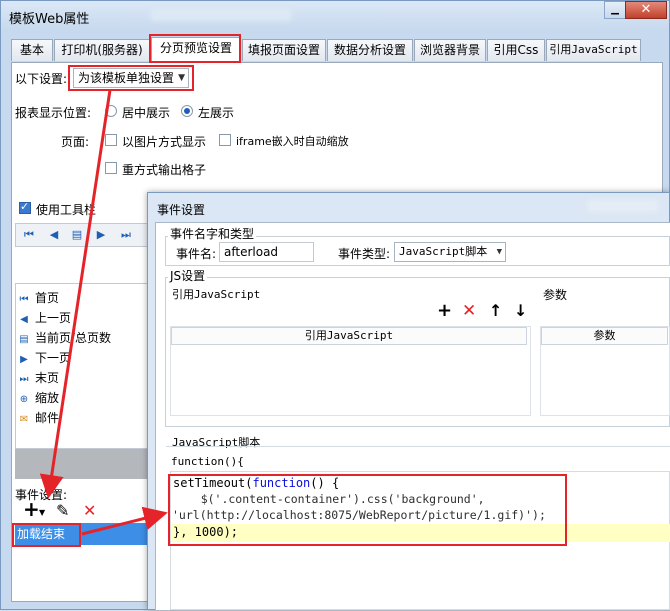 This screenshot has height=611, width=670. Describe the element at coordinates (164, 142) in the screenshot. I see `image-mode-label: 以图片方式显示` at that location.